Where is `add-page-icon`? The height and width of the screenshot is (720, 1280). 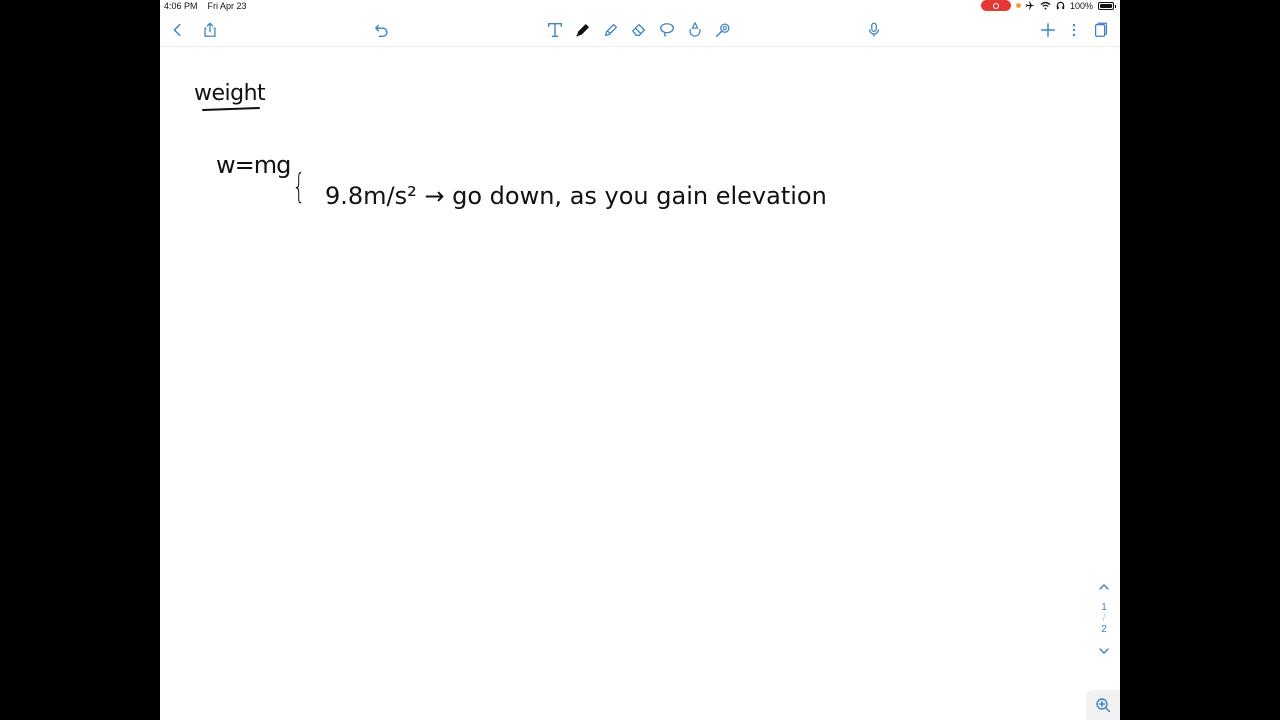 add-page-icon is located at coordinates (1048, 30).